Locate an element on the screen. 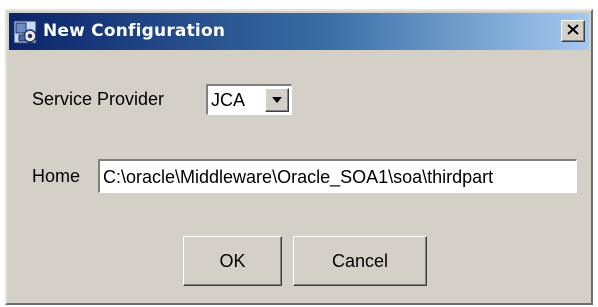 This screenshot has width=598, height=307. ok-button: OK is located at coordinates (232, 261).